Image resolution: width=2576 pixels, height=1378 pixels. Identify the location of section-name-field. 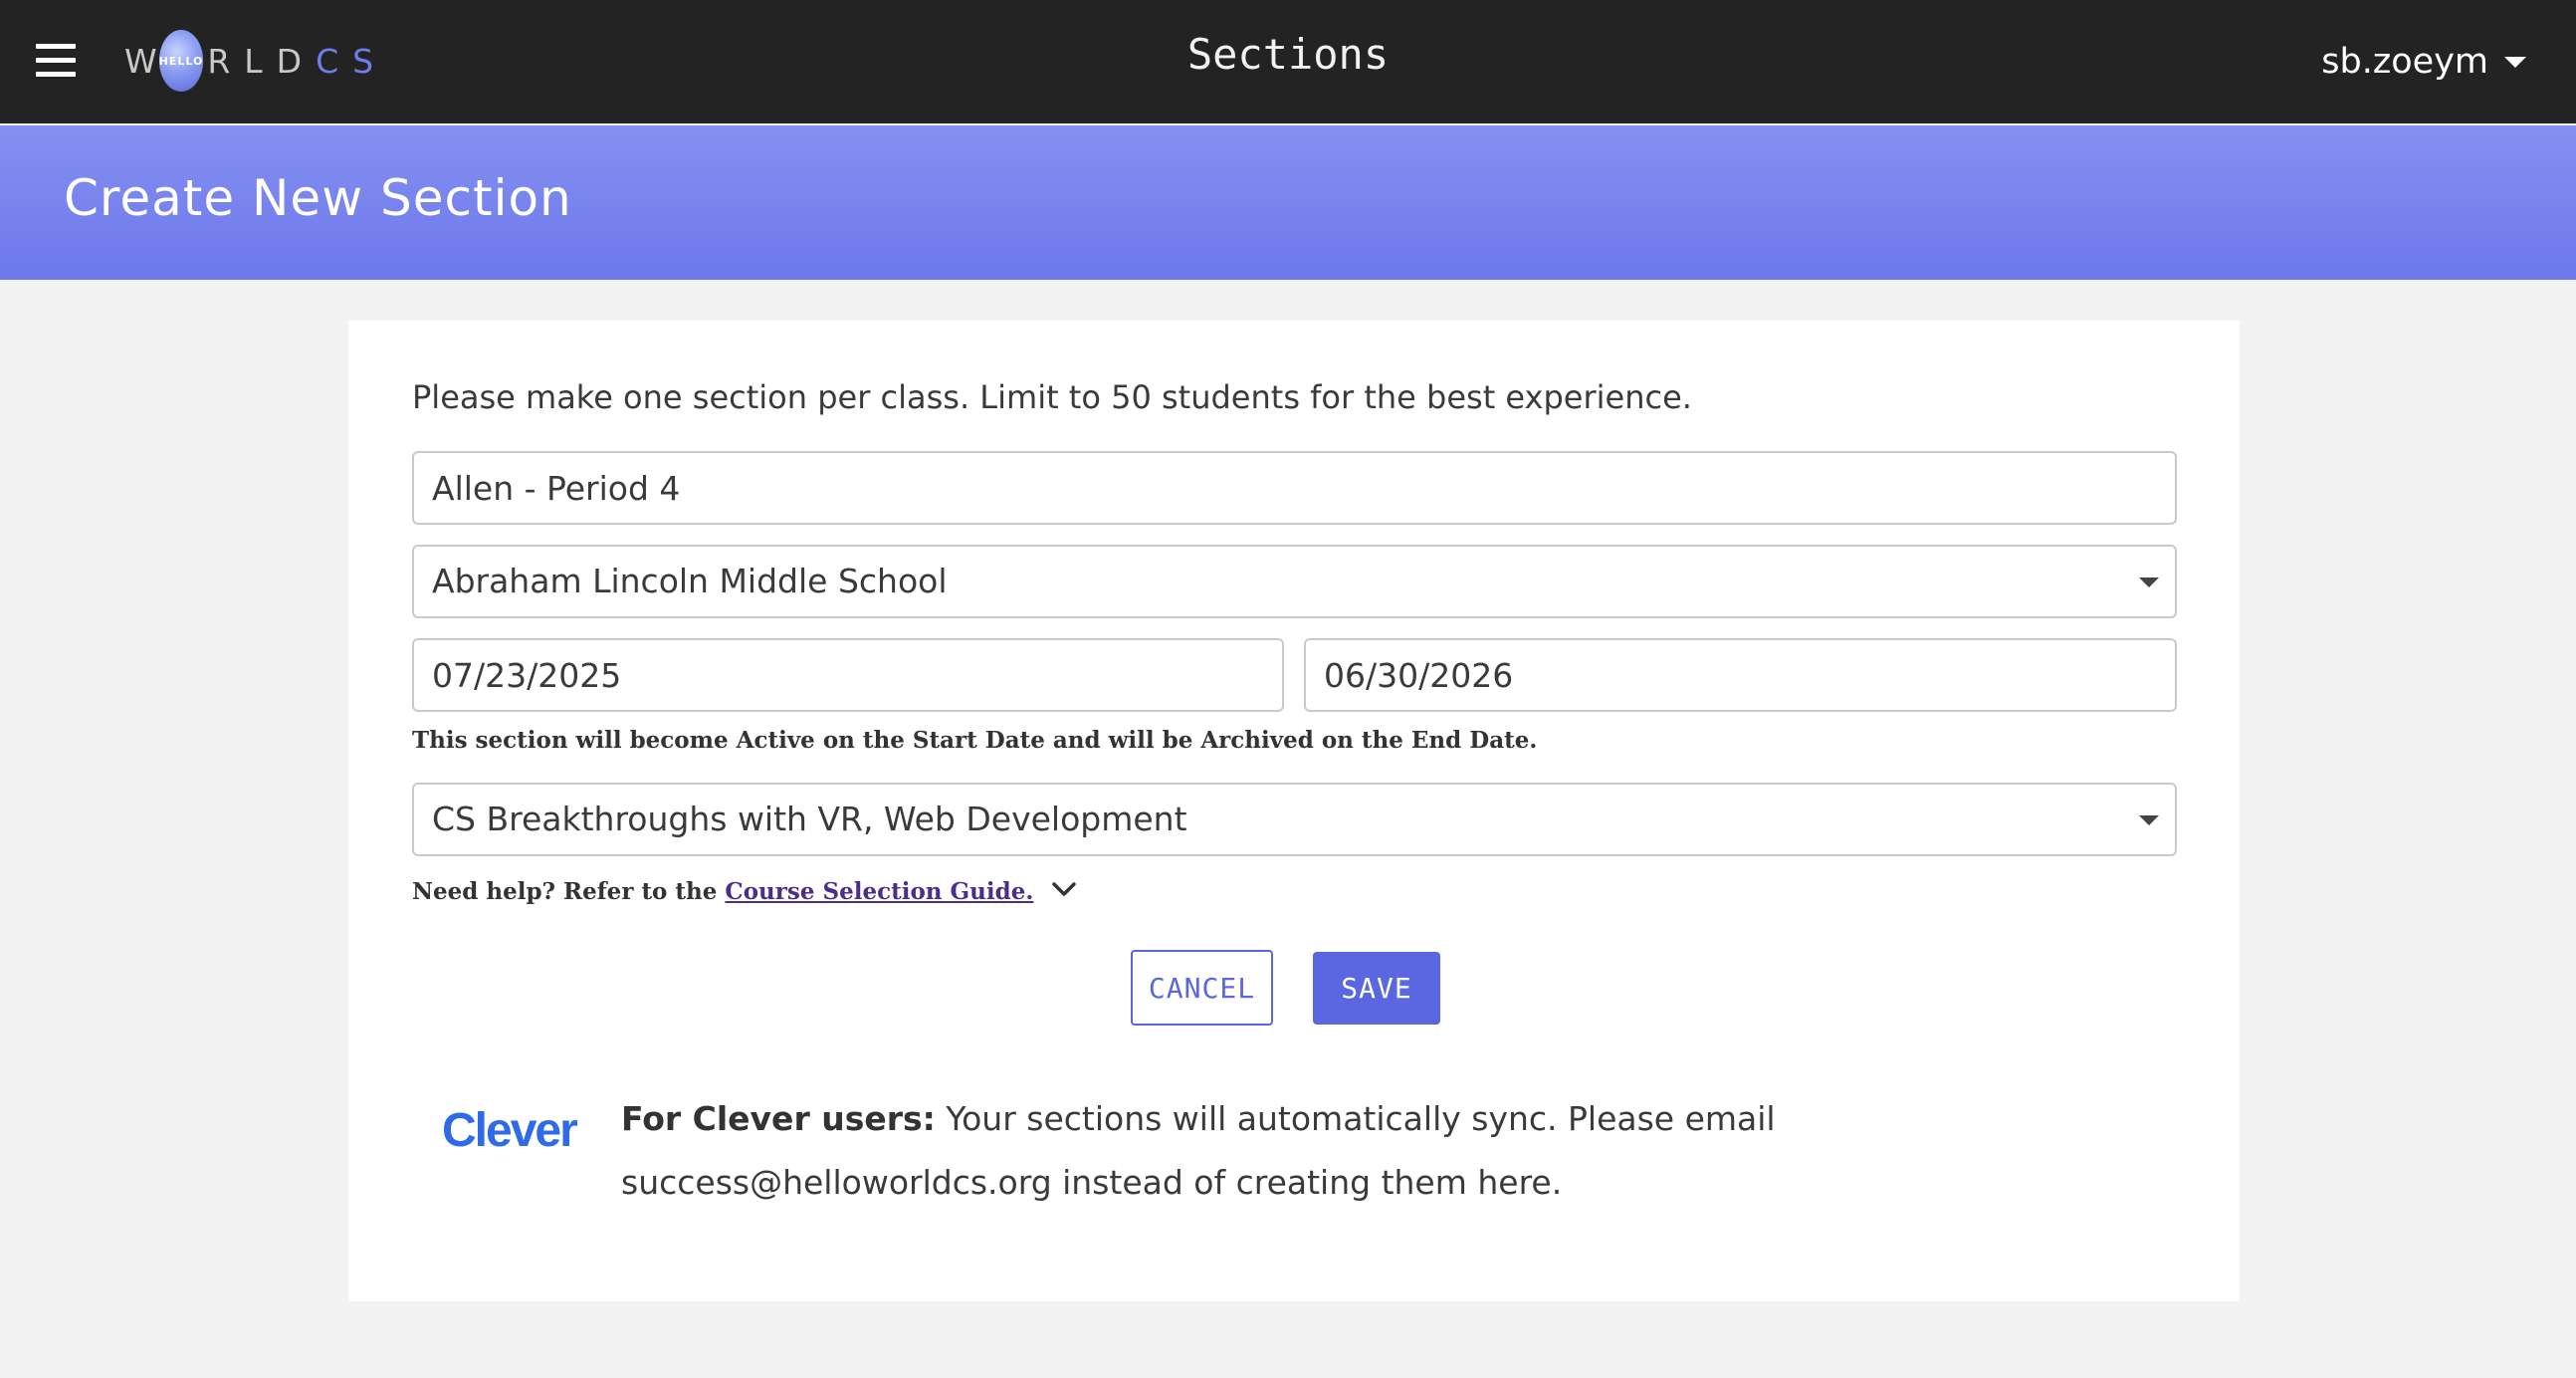
(1294, 488).